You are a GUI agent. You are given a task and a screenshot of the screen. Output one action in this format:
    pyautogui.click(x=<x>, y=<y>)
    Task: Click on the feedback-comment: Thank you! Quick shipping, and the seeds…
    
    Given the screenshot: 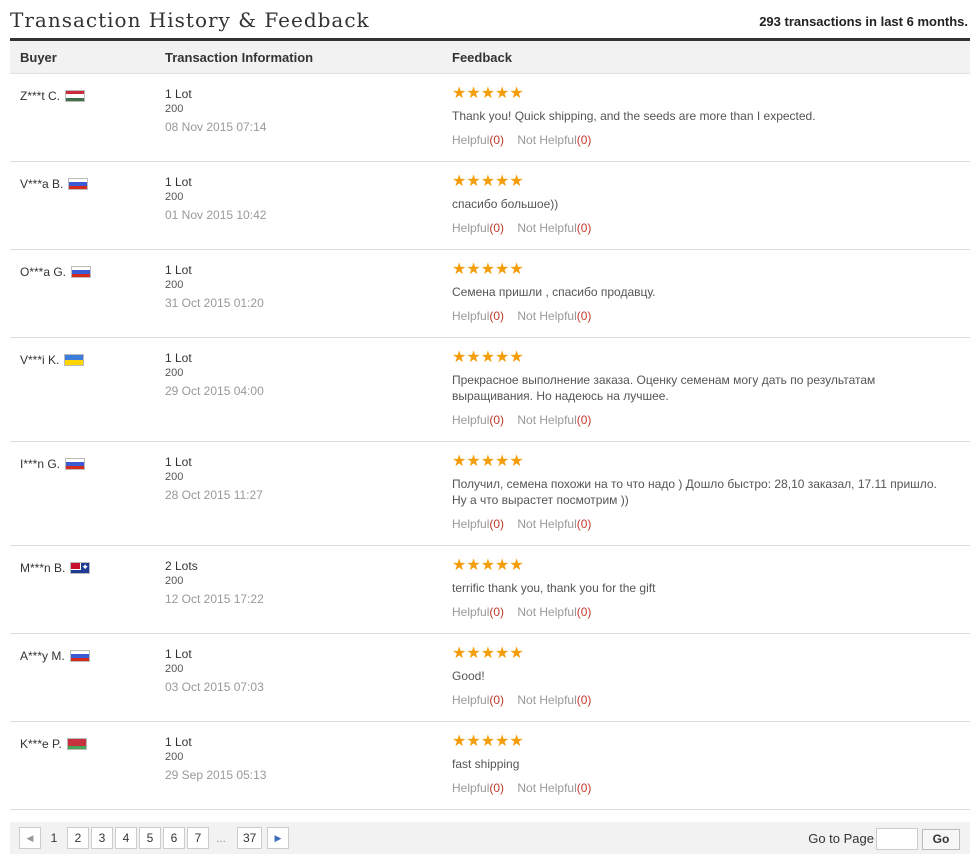 What is the action you would take?
    pyautogui.click(x=634, y=116)
    